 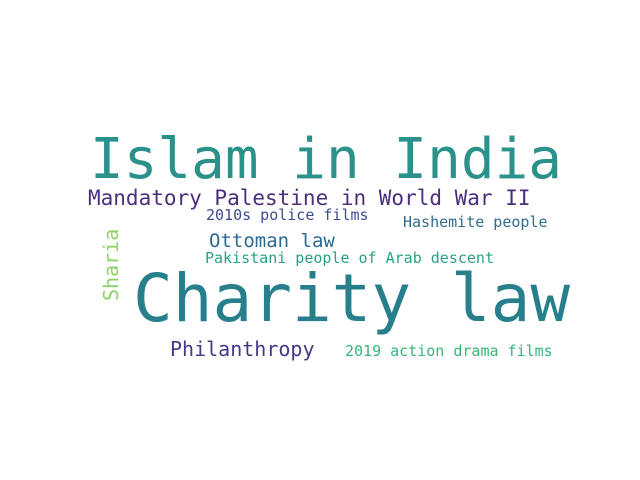 What do you see at coordinates (242, 349) in the screenshot?
I see `word-philanthropy: Philanthropy` at bounding box center [242, 349].